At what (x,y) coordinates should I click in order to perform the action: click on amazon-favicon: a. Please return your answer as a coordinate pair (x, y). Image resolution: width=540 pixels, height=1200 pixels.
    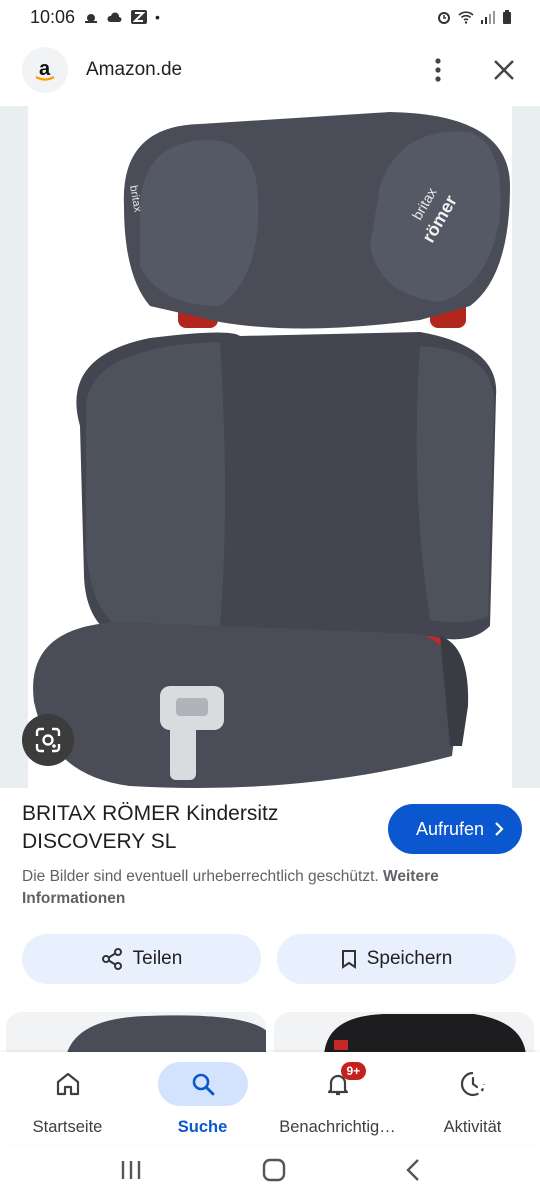
    Looking at the image, I should click on (45, 70).